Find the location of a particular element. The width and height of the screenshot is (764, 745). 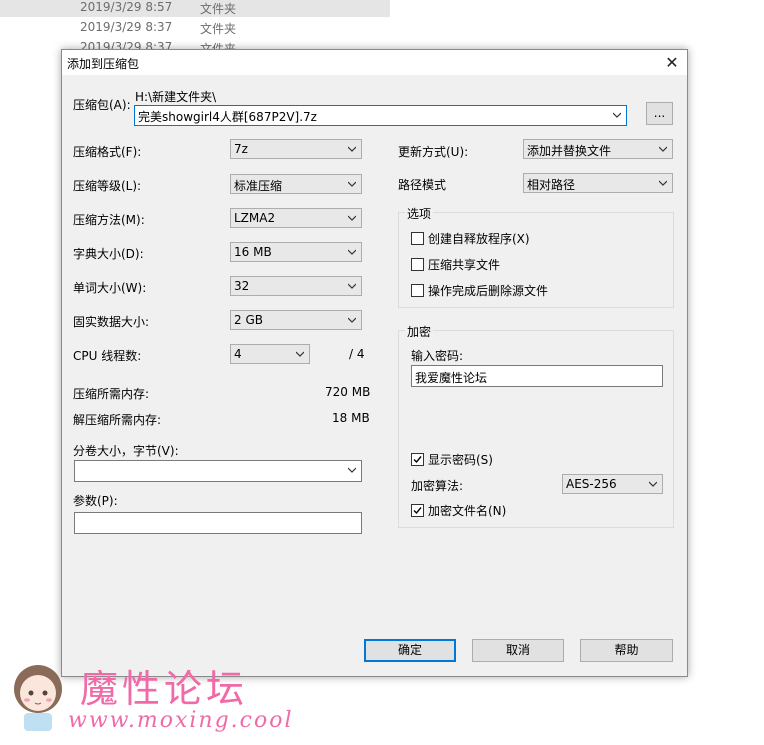

pathmode-label: 路径模式 is located at coordinates (422, 185).